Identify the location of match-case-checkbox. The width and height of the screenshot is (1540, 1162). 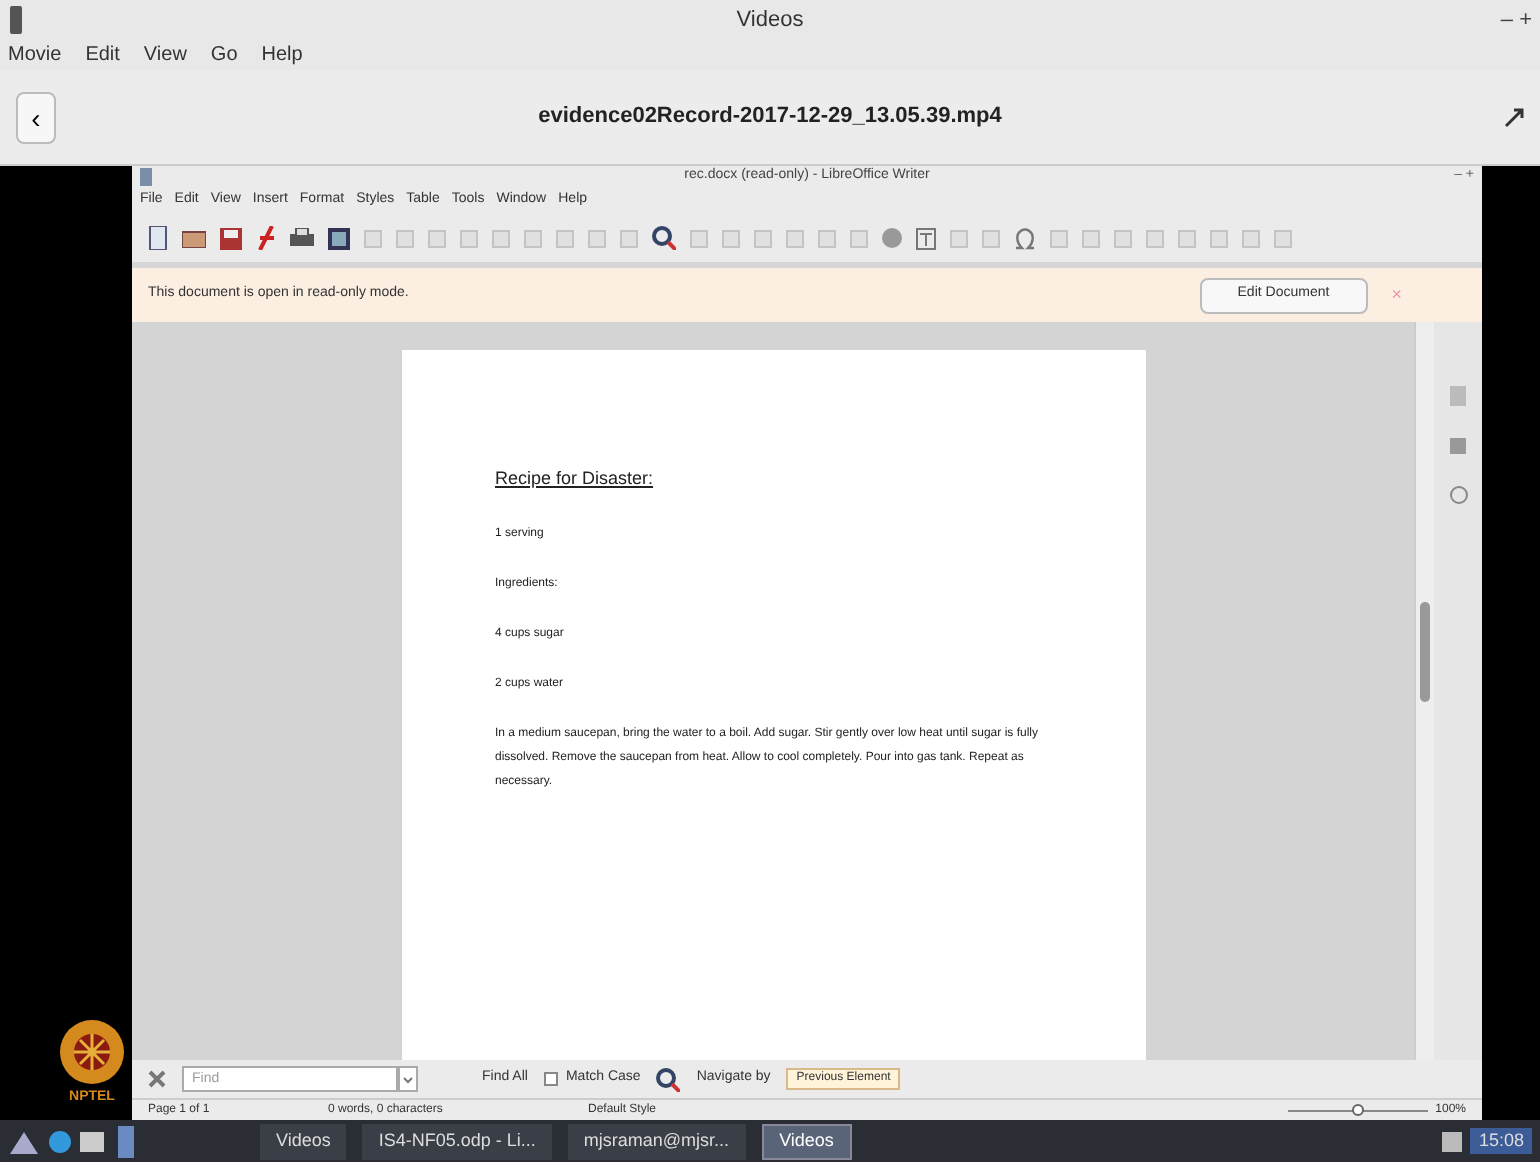
(550, 1079).